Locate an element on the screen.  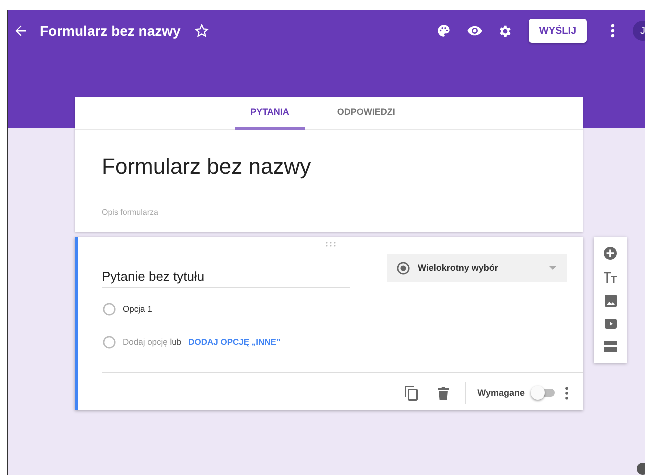
required-label: Wymagane is located at coordinates (501, 393).